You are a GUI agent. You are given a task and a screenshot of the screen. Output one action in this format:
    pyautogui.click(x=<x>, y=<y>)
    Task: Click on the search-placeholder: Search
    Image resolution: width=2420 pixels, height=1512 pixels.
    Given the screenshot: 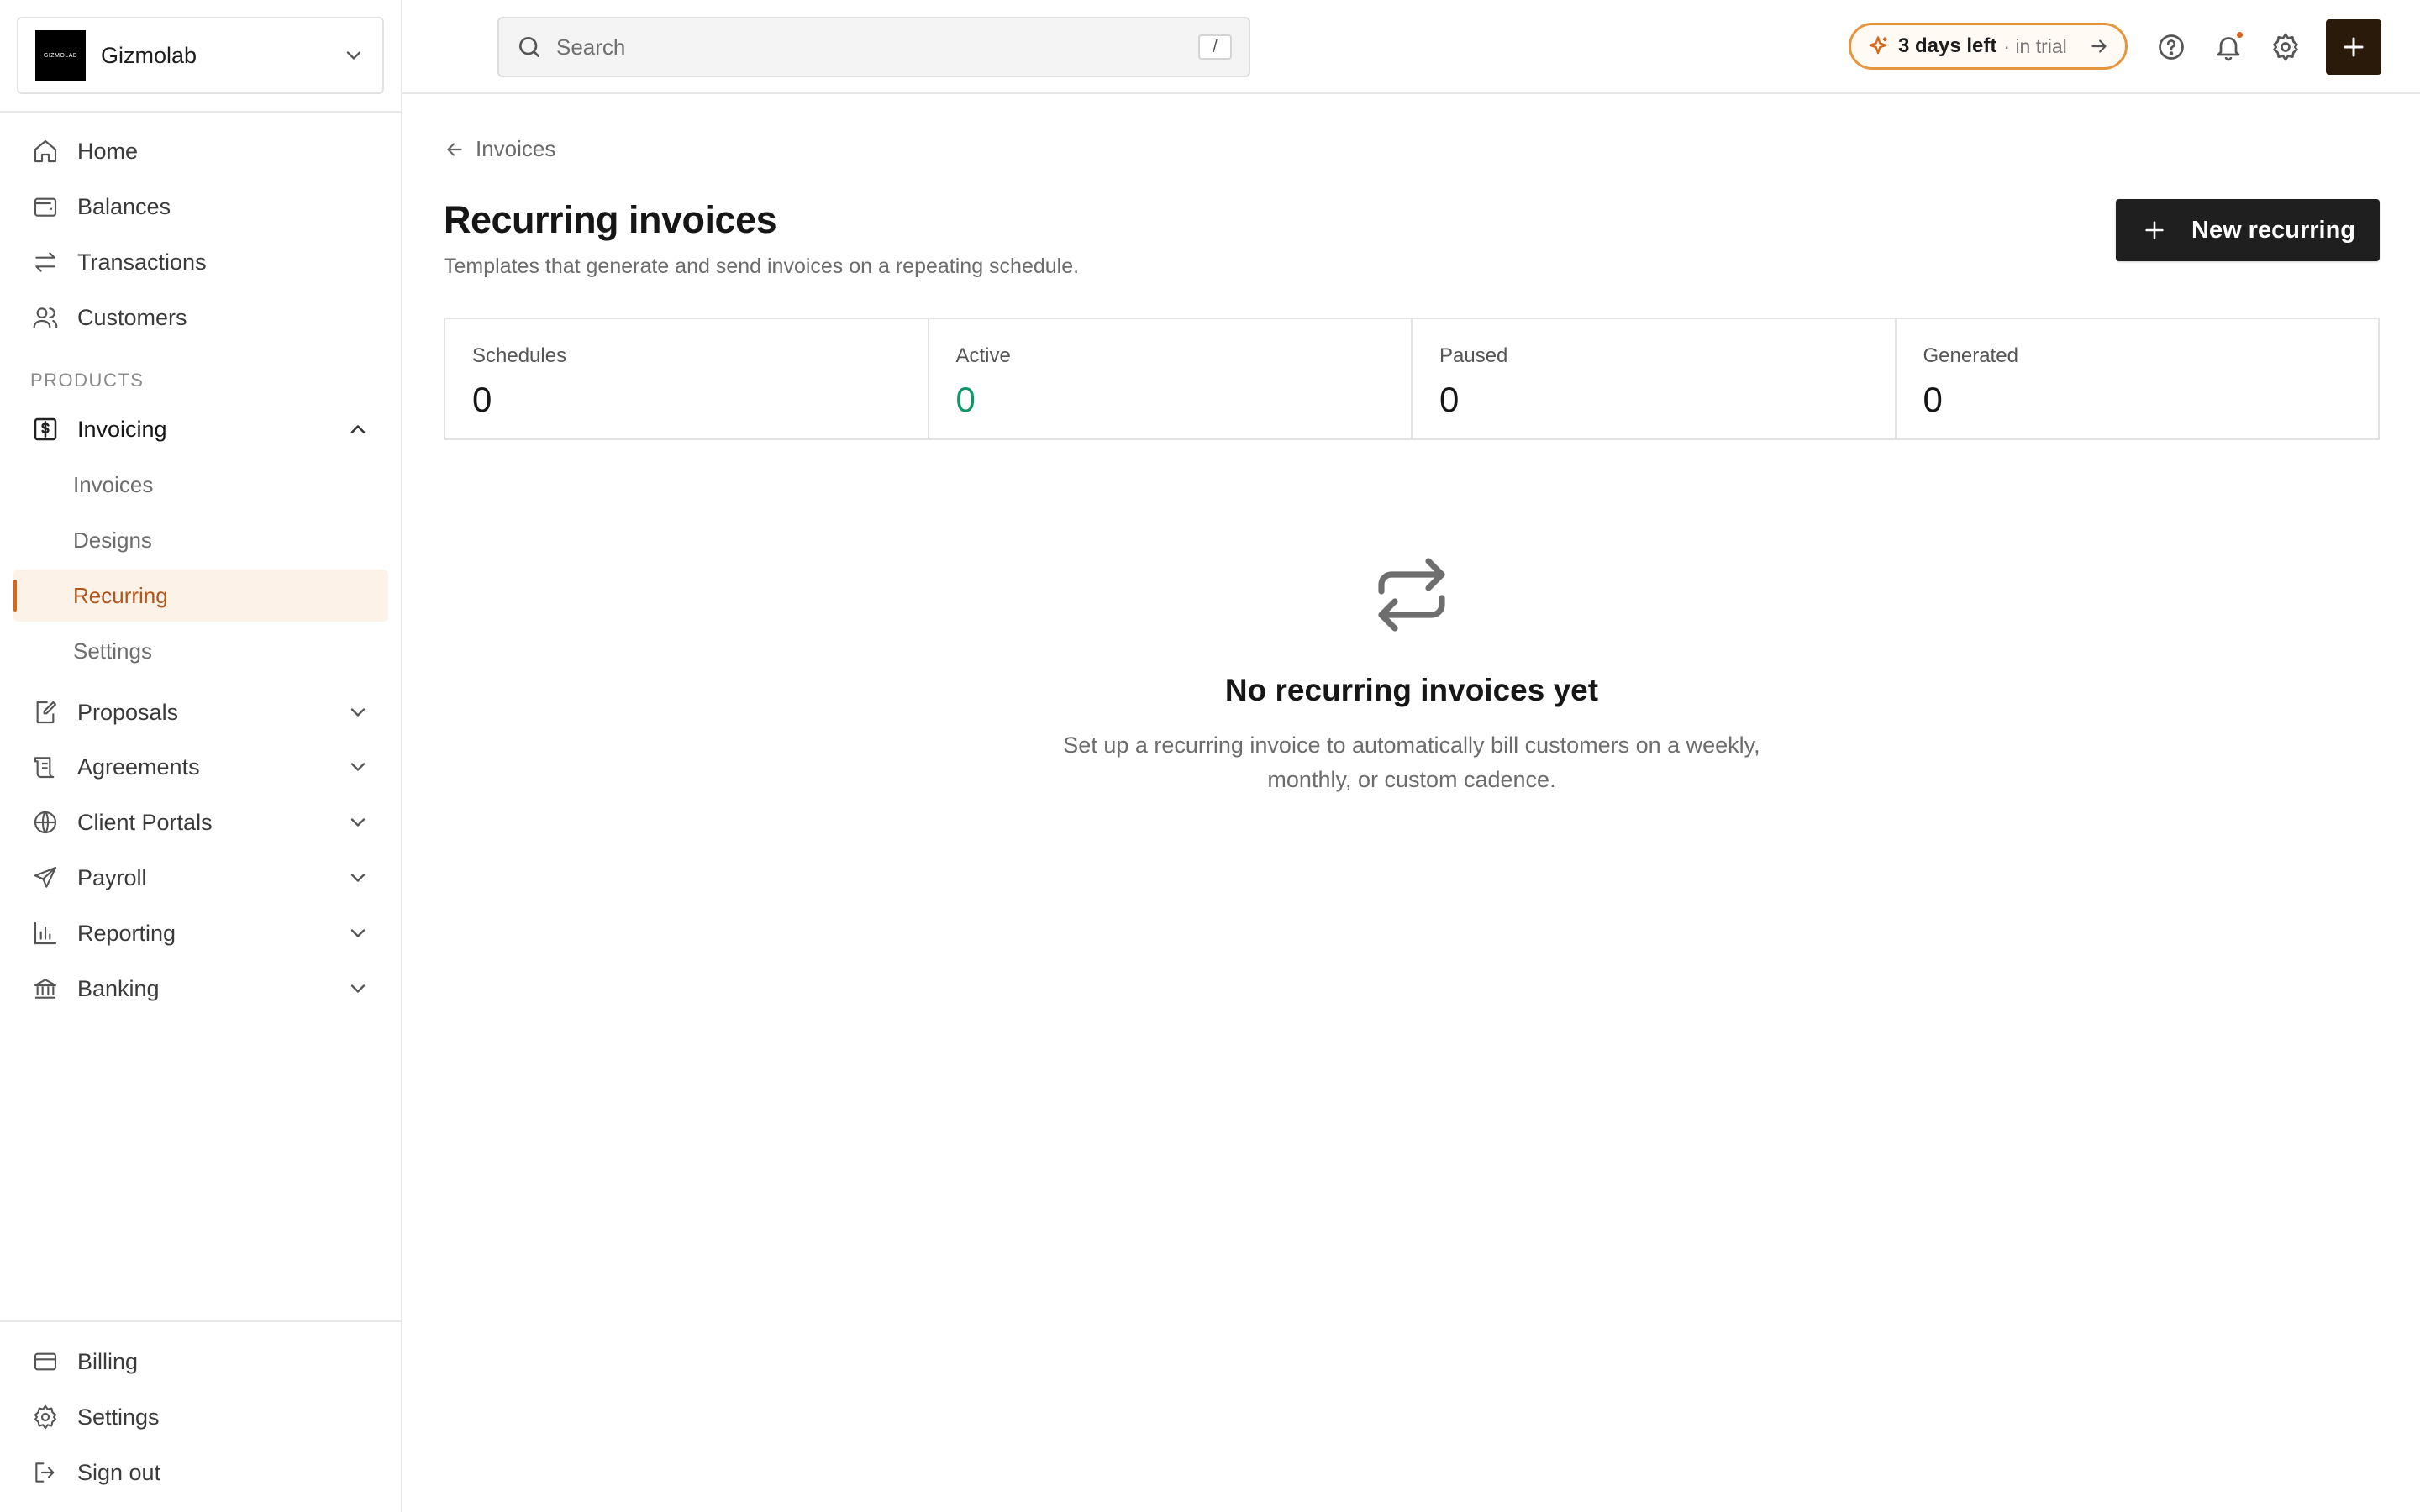 What is the action you would take?
    pyautogui.click(x=591, y=47)
    